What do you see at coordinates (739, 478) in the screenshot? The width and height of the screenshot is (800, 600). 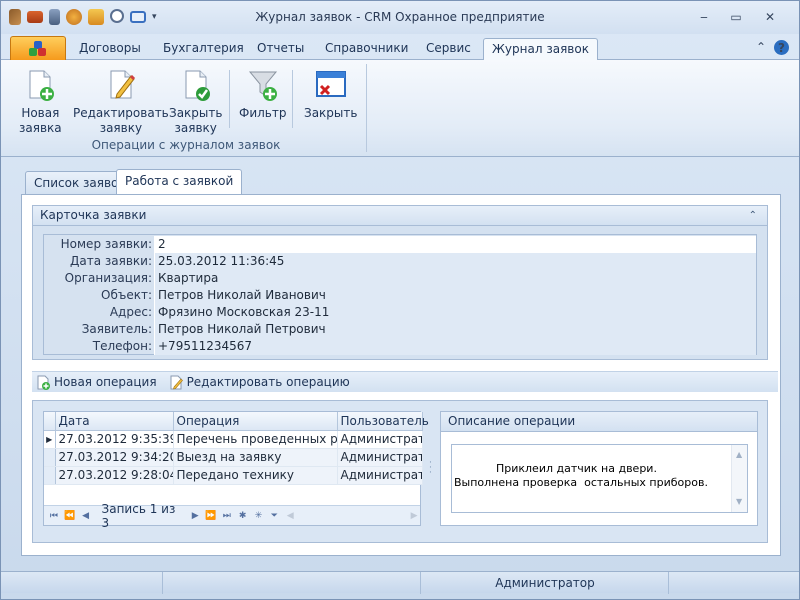 I see `description-scrollbar: ▲ ▼` at bounding box center [739, 478].